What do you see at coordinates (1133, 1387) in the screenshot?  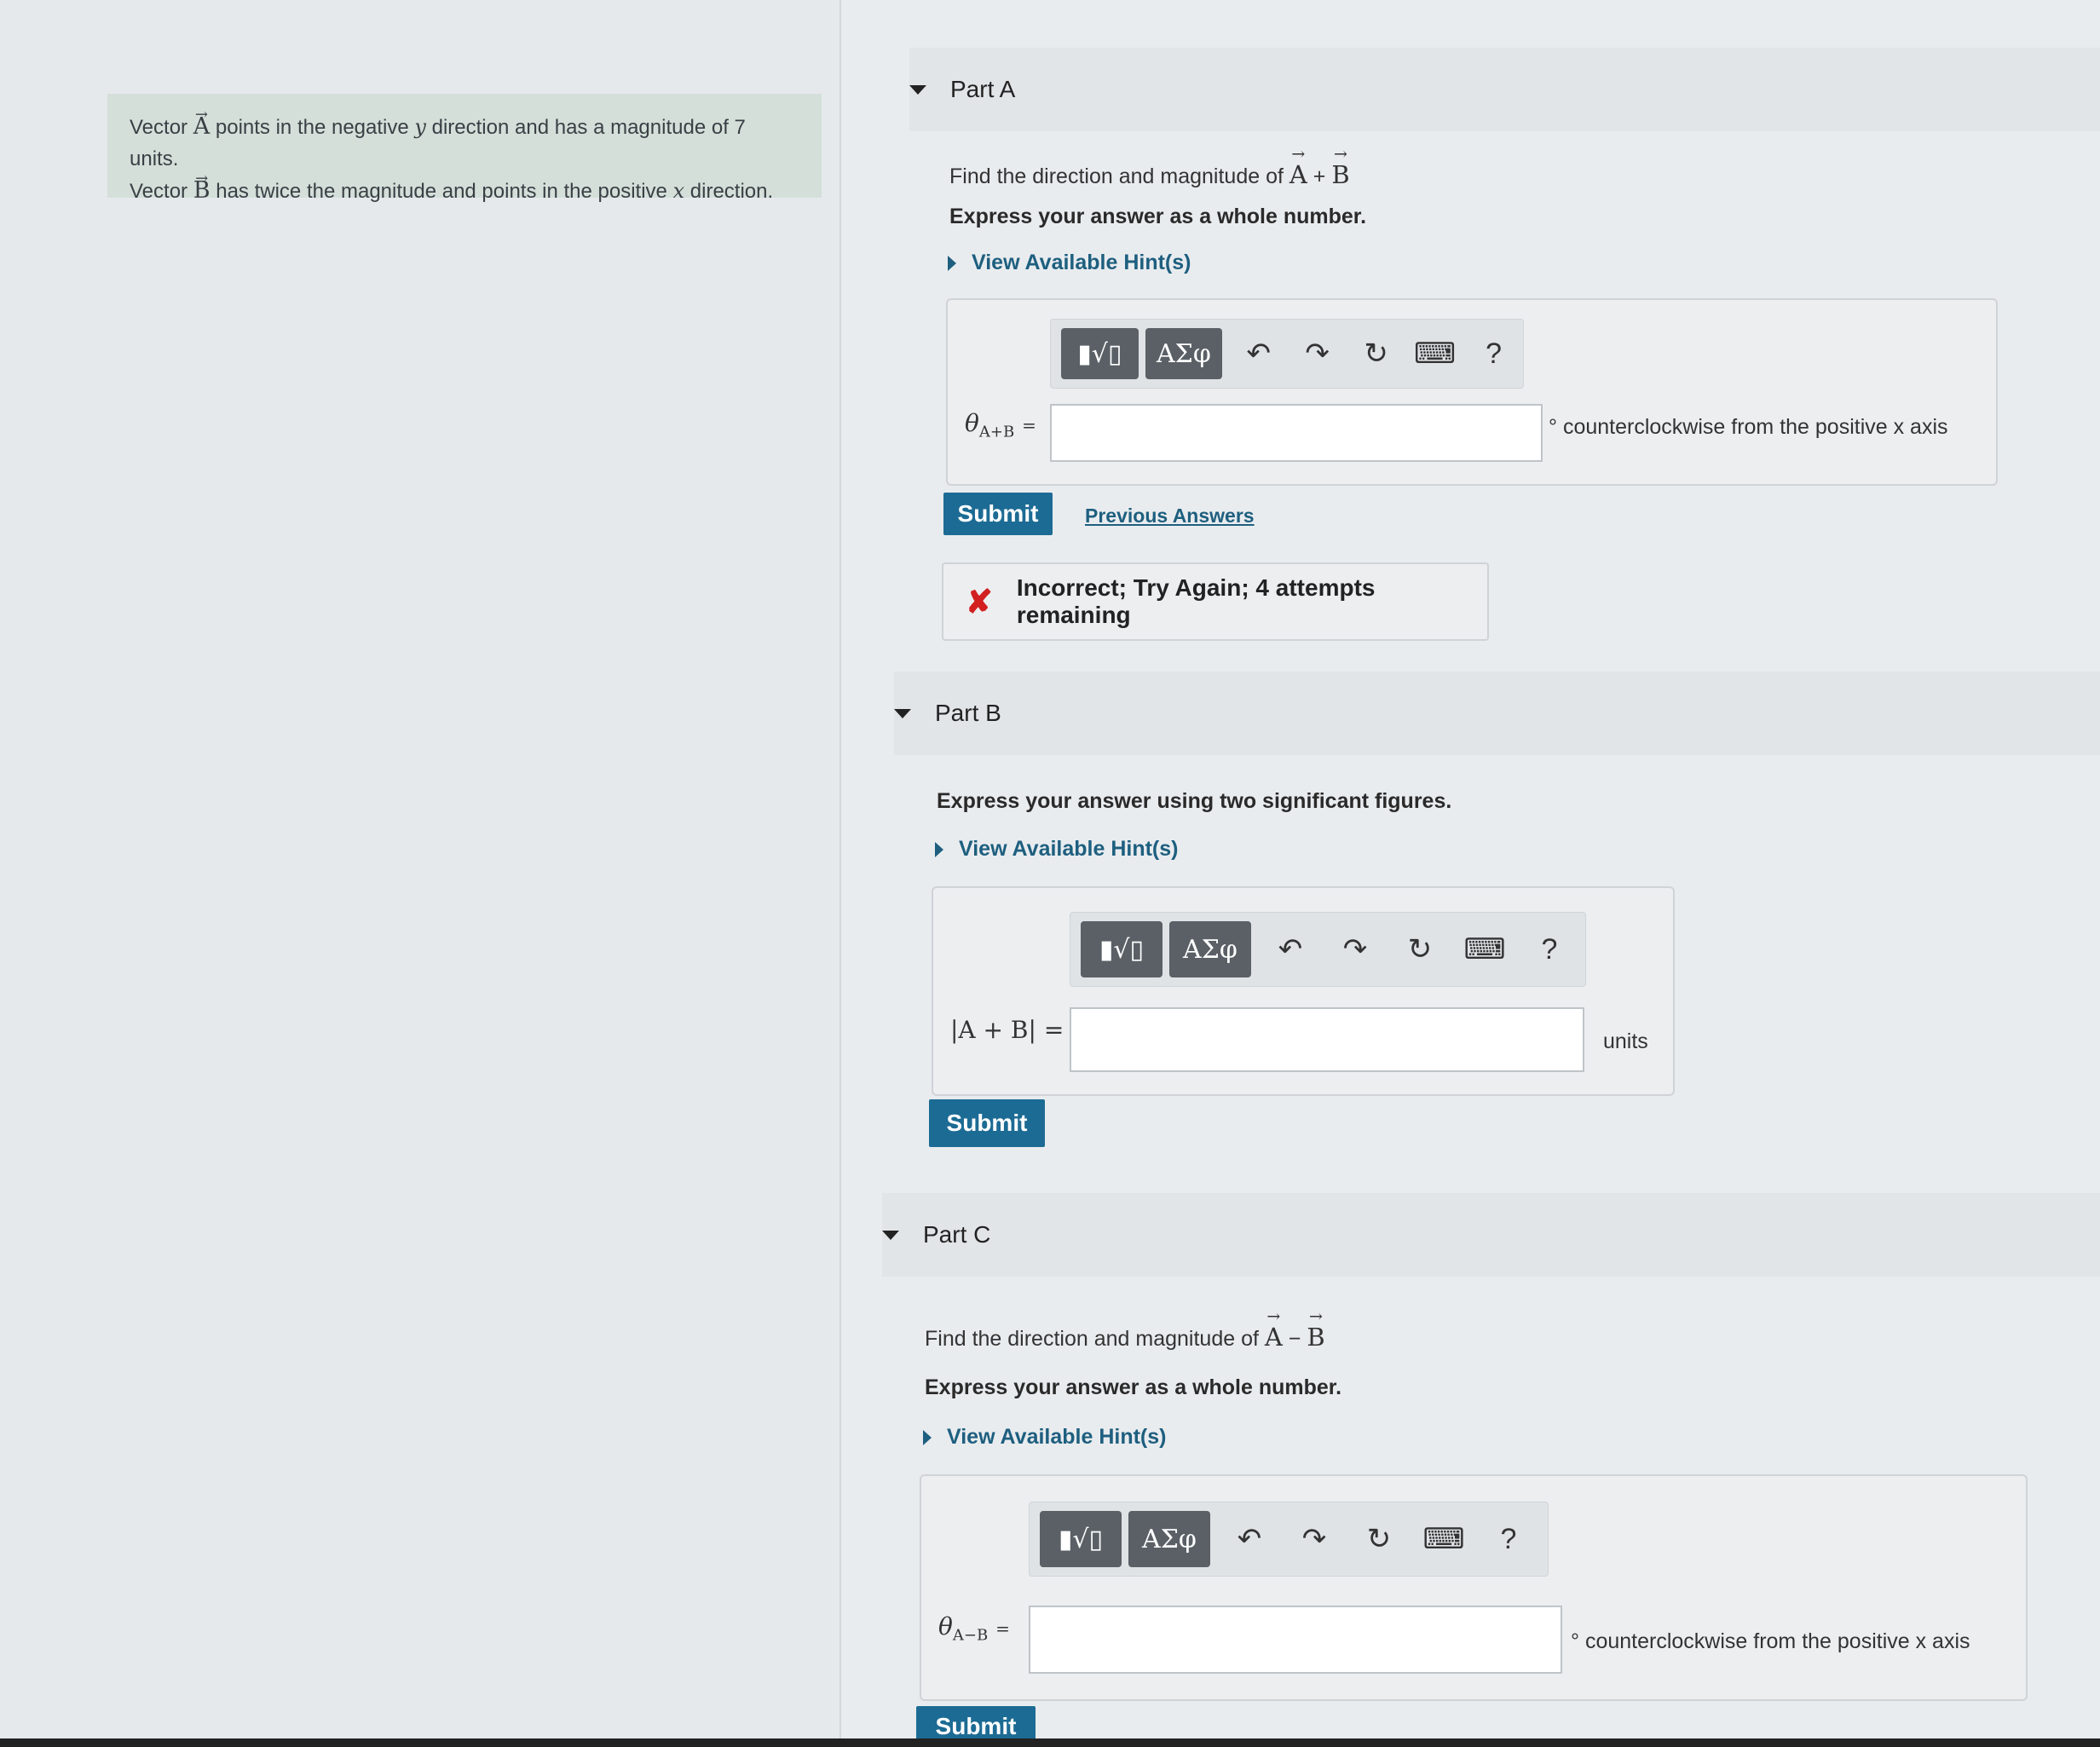 I see `part-c-instructions: Express your answer as a whole number.` at bounding box center [1133, 1387].